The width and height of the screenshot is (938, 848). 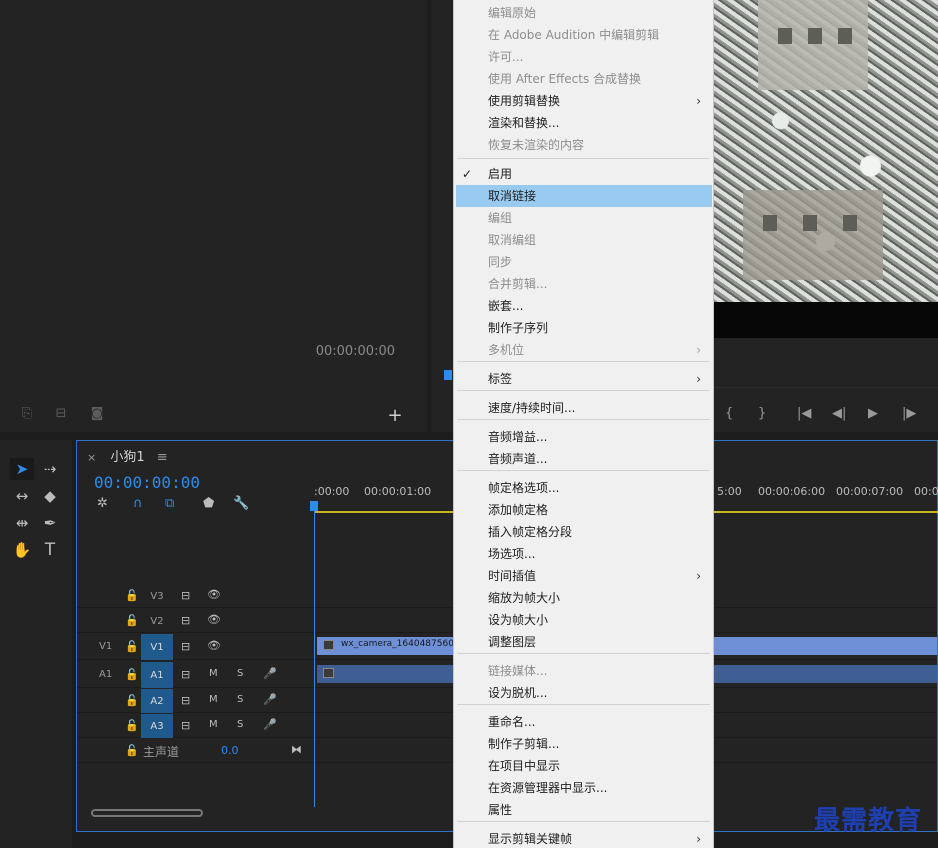 I want to click on timeline-timecode: 00:00:00:00, so click(x=147, y=482).